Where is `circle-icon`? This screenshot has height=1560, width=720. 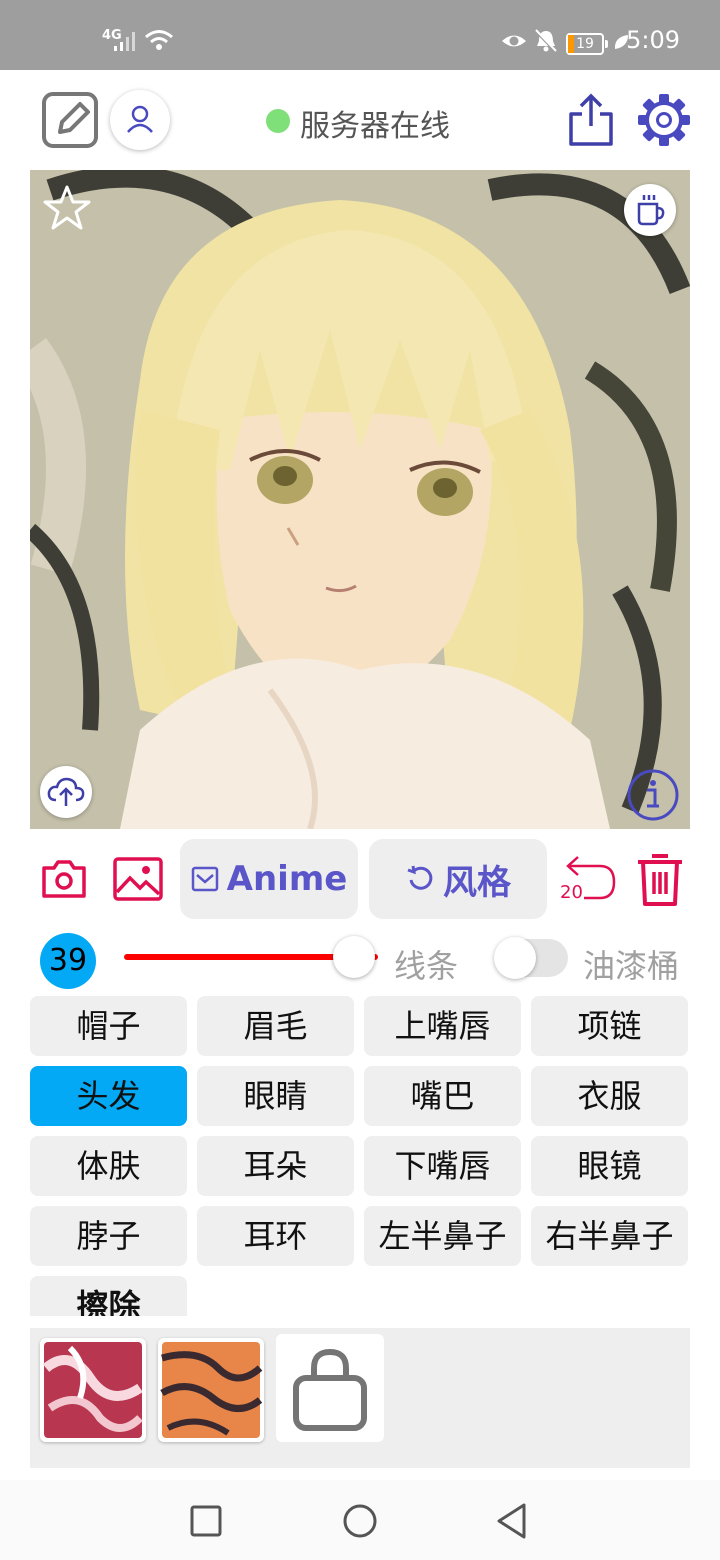
circle-icon is located at coordinates (360, 1521).